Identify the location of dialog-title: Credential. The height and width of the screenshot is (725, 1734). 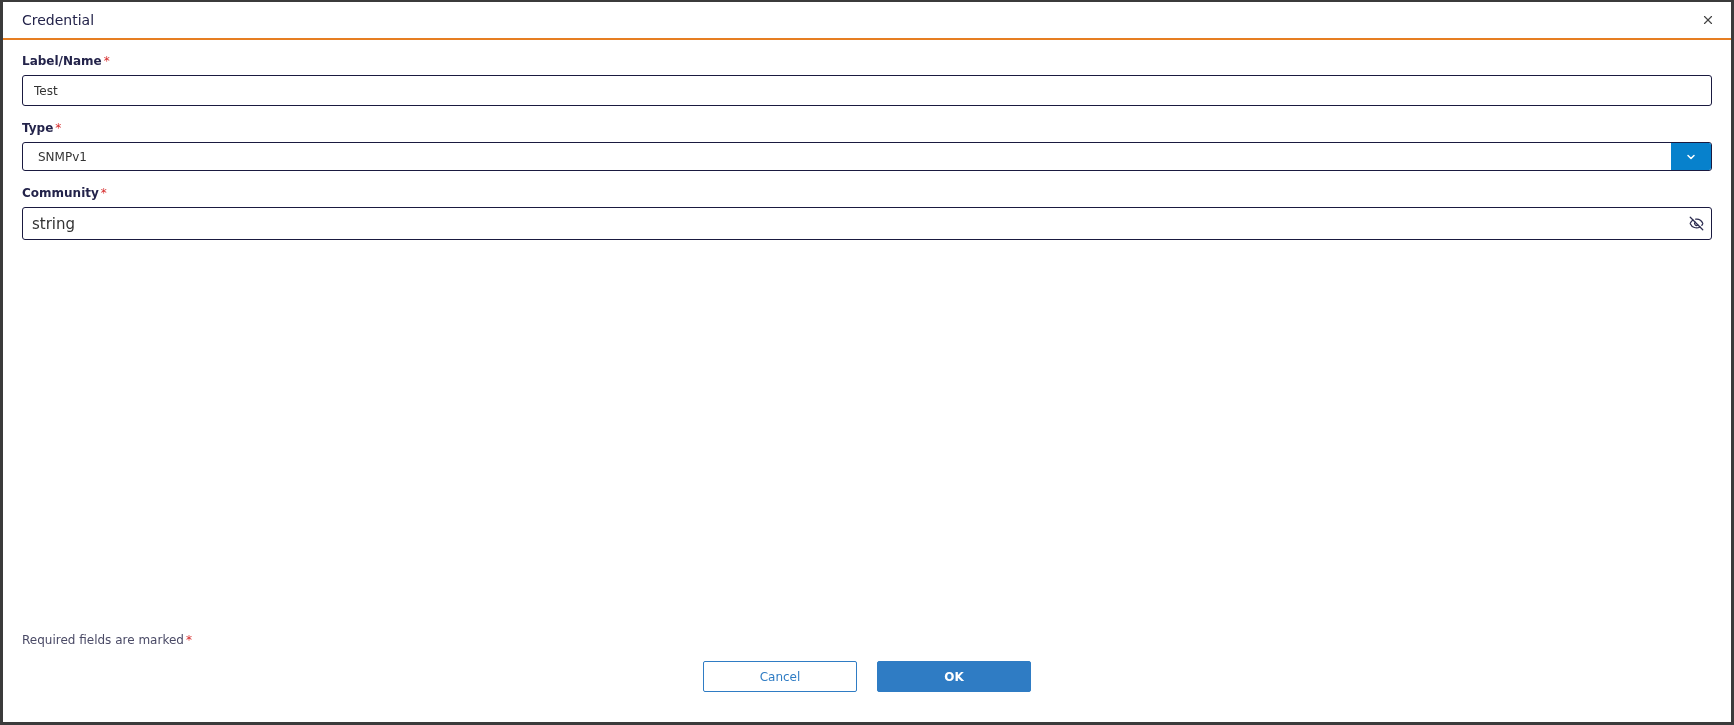
(58, 20).